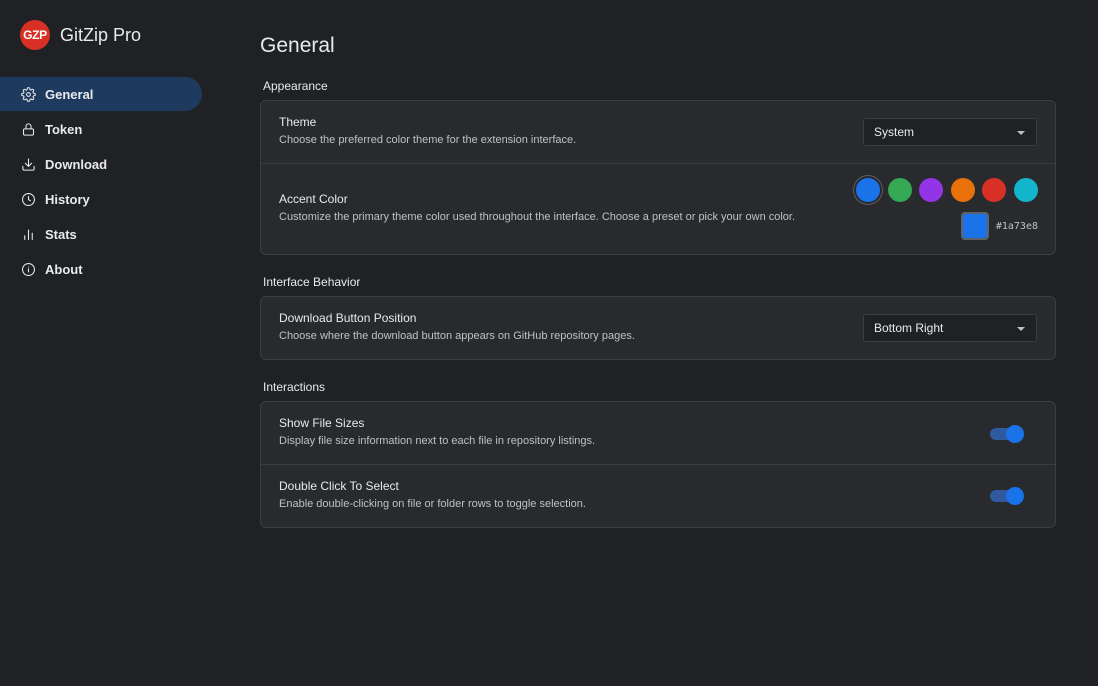 This screenshot has height=686, width=1098. Describe the element at coordinates (950, 328) in the screenshot. I see `download-position-select: Bottom Right` at that location.